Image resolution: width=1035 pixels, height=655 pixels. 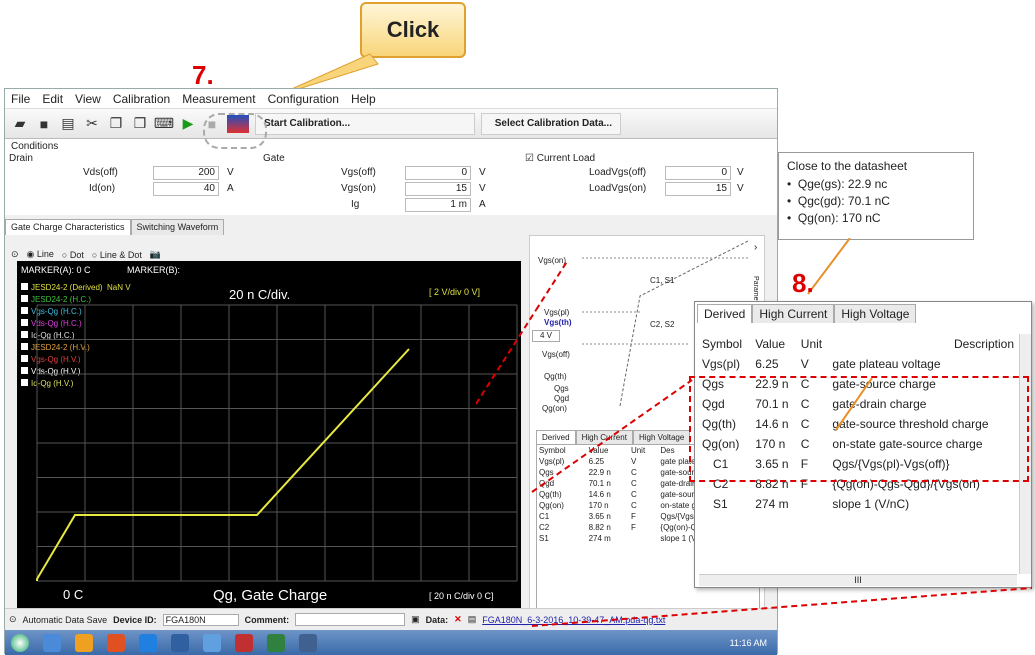 I want to click on load-vgs-on-unit: V, so click(x=740, y=188).